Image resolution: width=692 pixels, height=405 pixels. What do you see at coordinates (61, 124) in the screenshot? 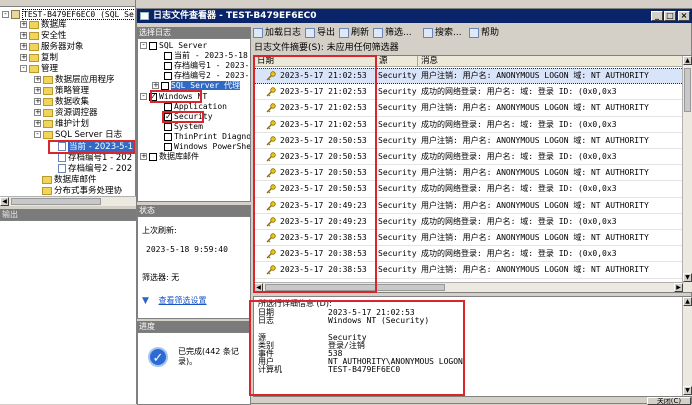
I see `tree-item-maintenance-plans: + 维护计划` at bounding box center [61, 124].